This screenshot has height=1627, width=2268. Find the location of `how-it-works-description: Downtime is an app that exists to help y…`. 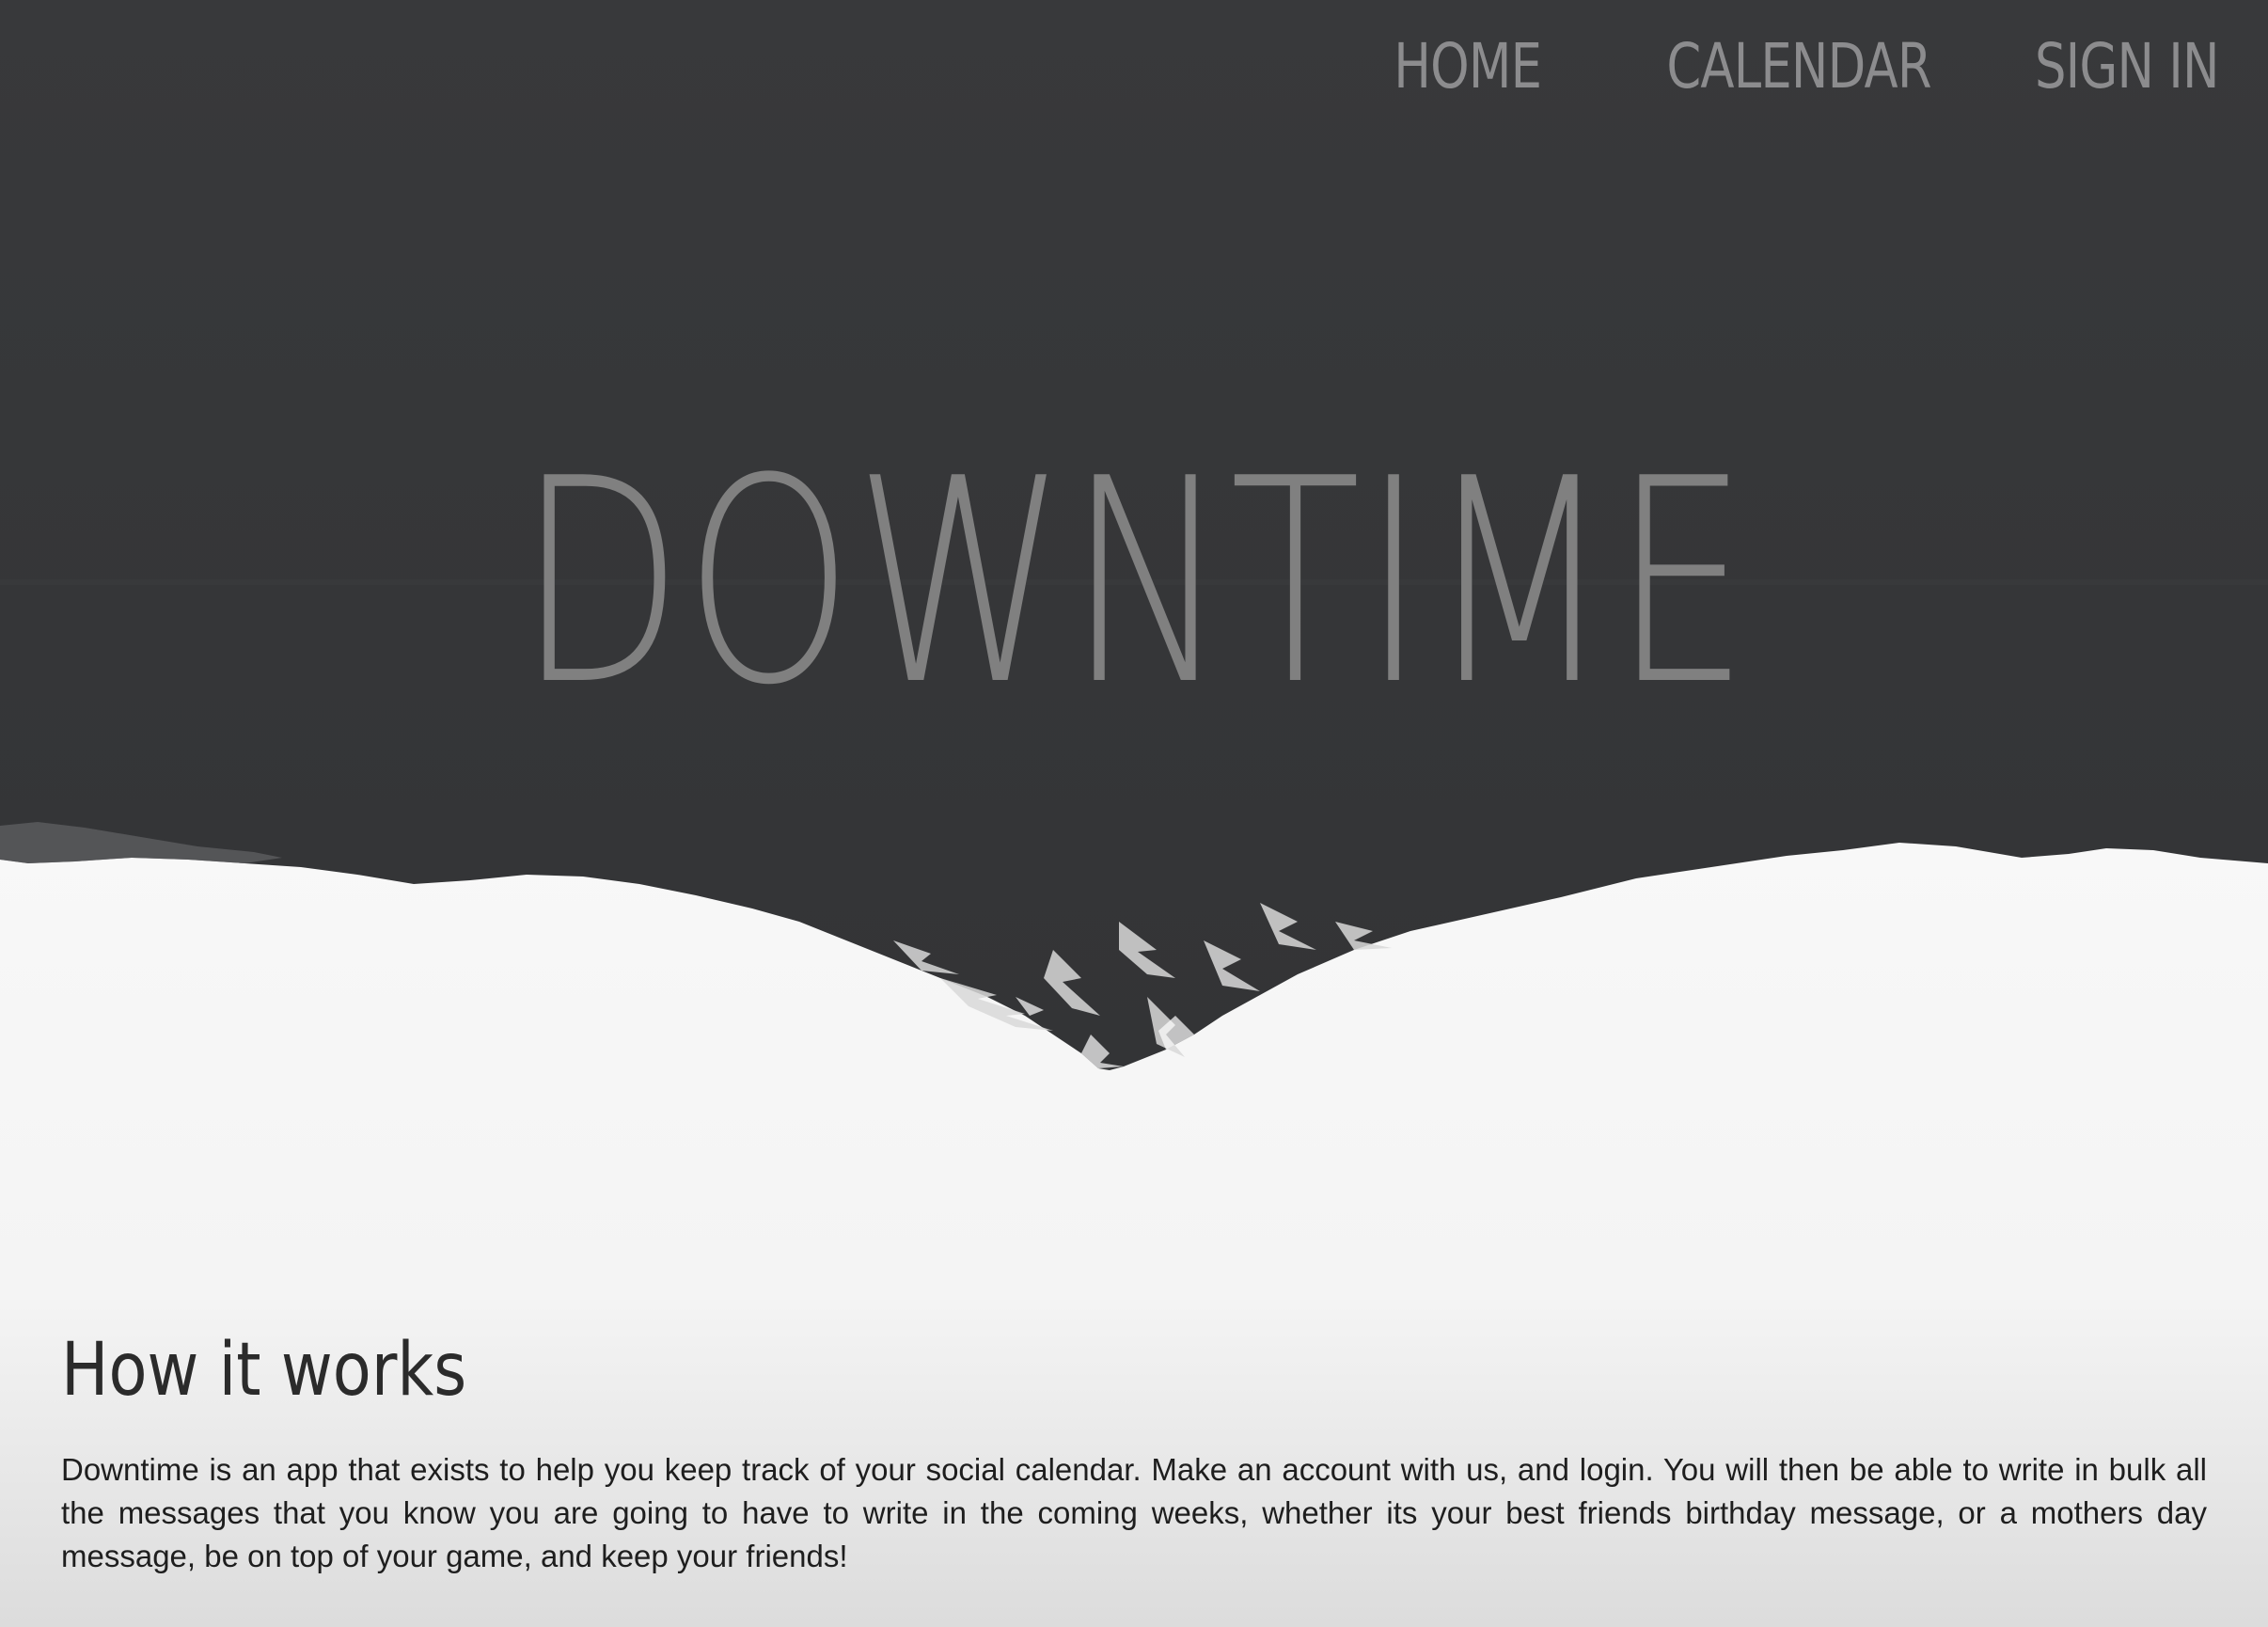

how-it-works-description: Downtime is an app that exists to help y… is located at coordinates (1134, 1512).